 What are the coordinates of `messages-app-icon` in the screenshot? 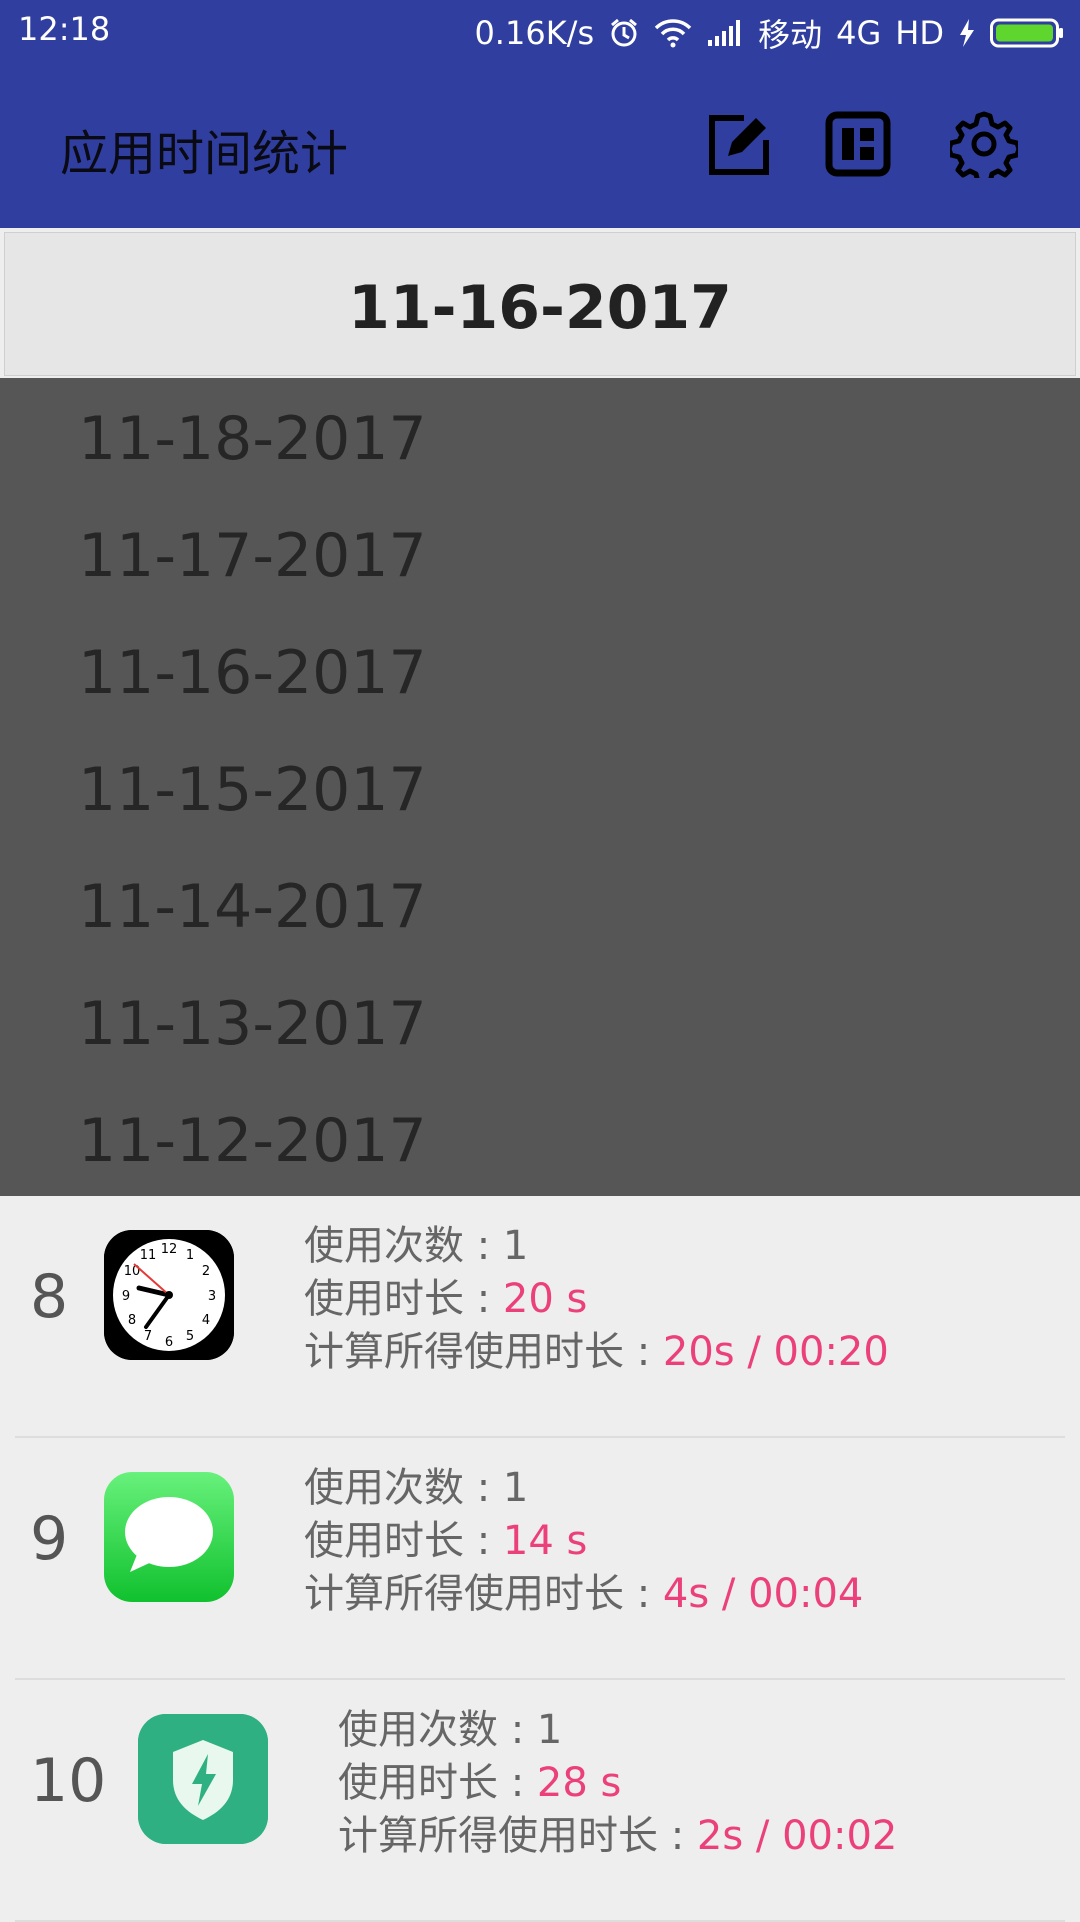 It's located at (169, 1537).